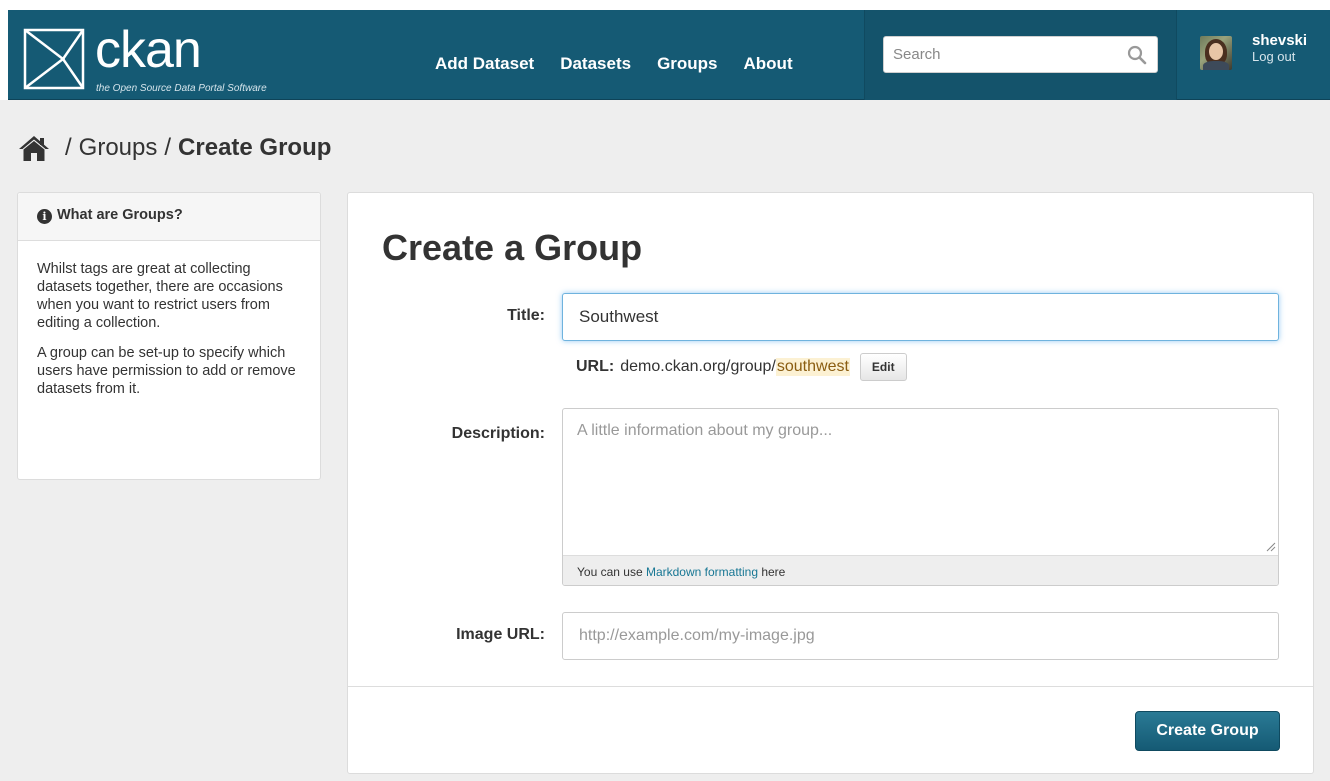 Image resolution: width=1330 pixels, height=781 pixels. I want to click on avatar, so click(1216, 53).